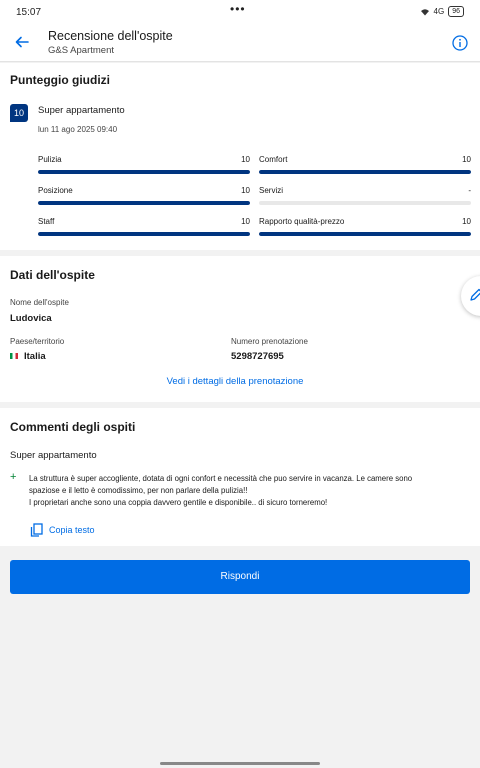 Image resolution: width=480 pixels, height=768 pixels. Describe the element at coordinates (35, 356) in the screenshot. I see `country-name: Italia` at that location.